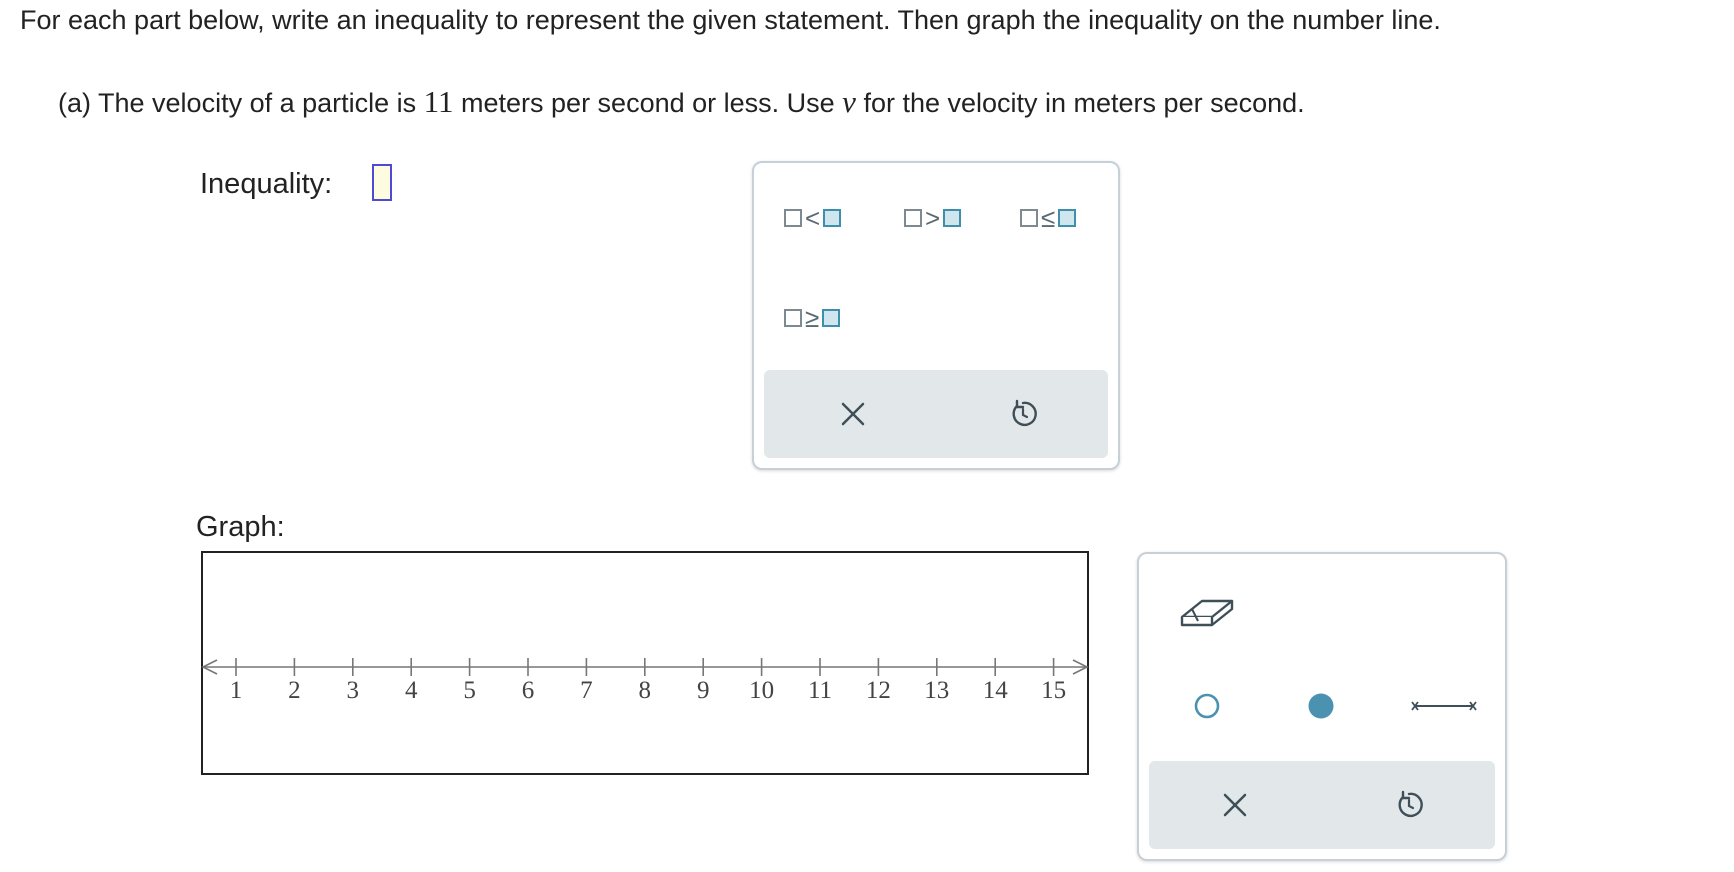  I want to click on tick-label: 6, so click(528, 690).